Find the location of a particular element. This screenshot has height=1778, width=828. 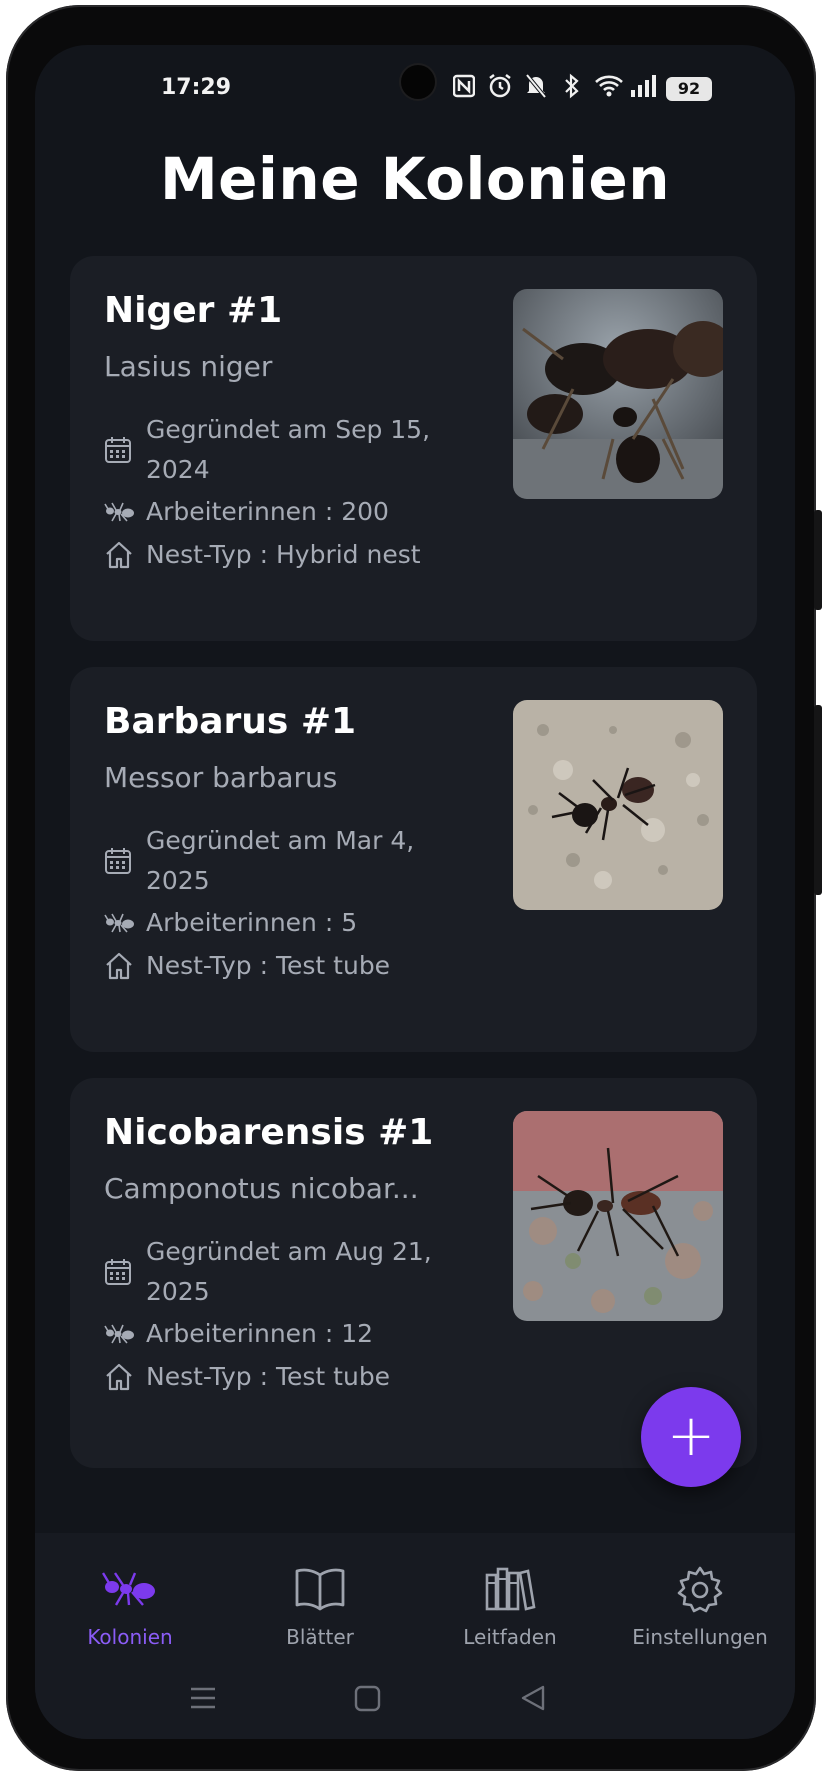

workers-text: Arbeiterinnen : 12 is located at coordinates (260, 1333).